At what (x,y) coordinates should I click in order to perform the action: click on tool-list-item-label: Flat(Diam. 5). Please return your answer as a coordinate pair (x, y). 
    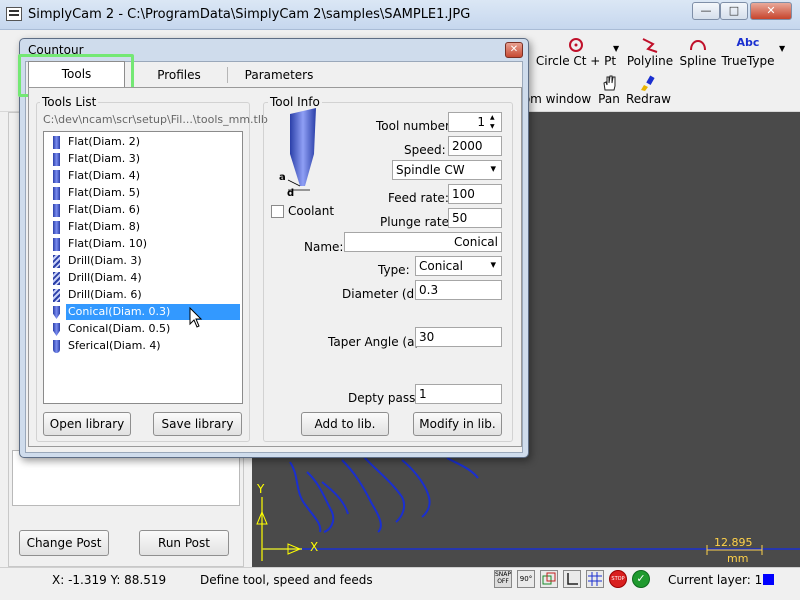
    Looking at the image, I should click on (104, 192).